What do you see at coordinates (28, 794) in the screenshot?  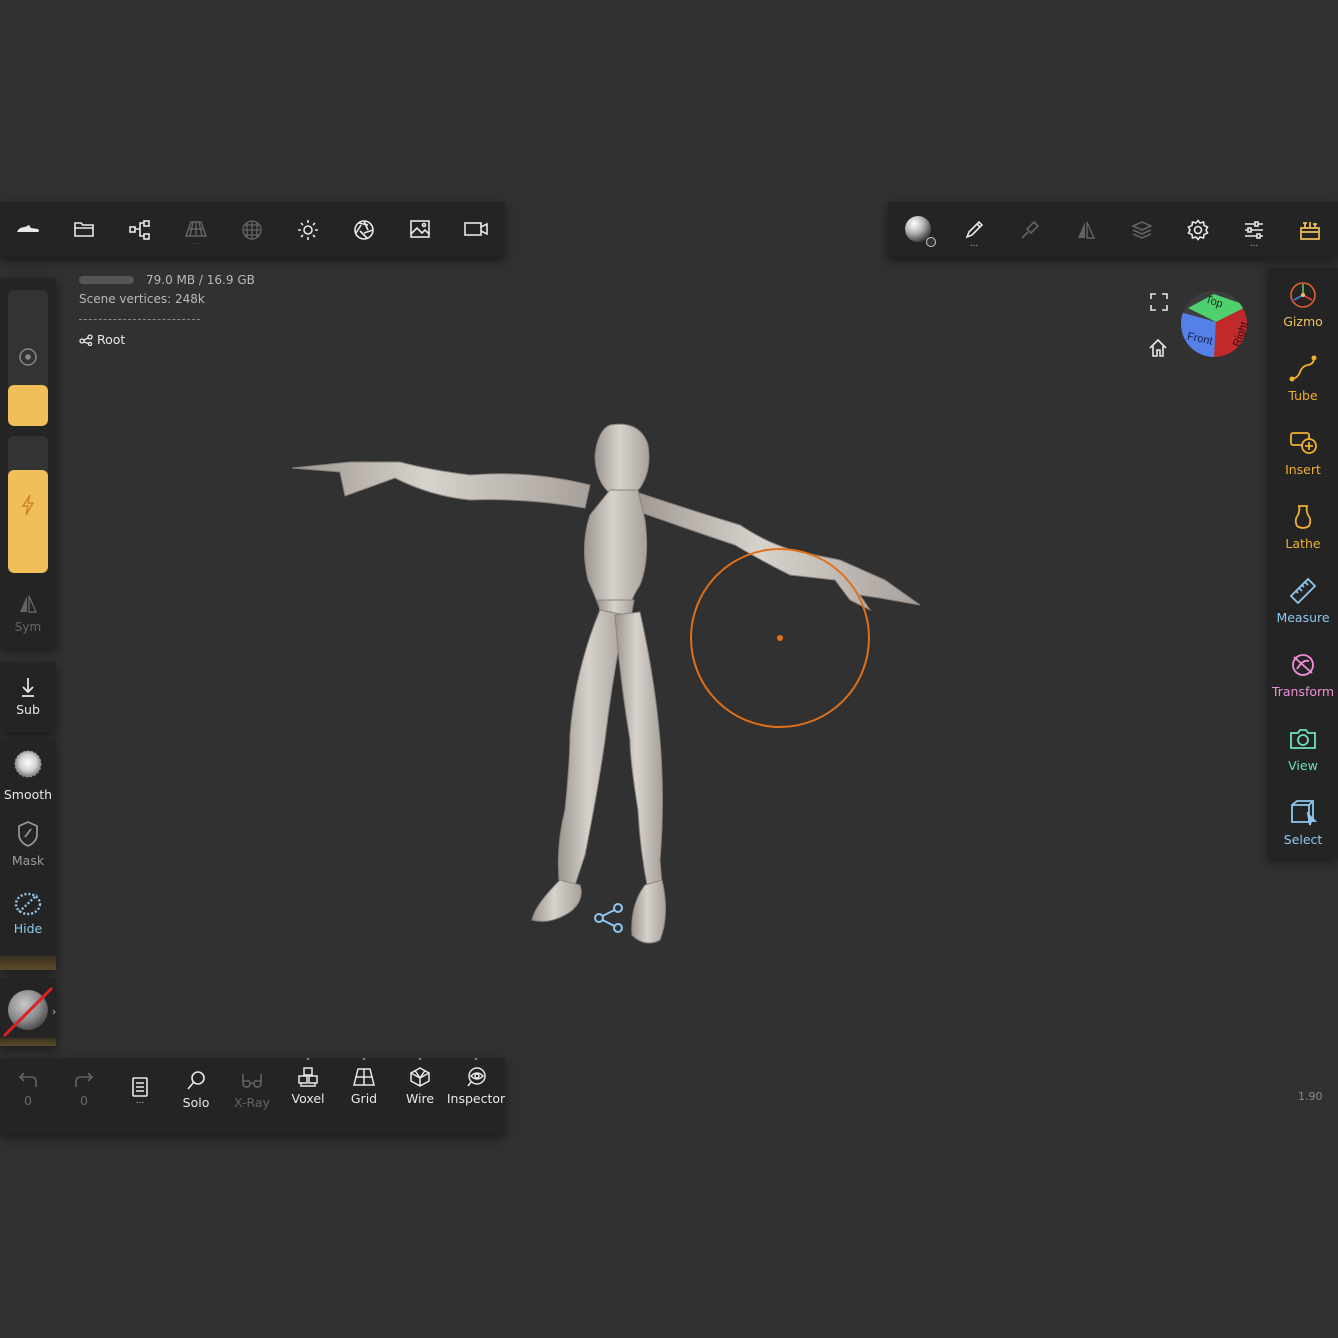 I see `smooth-label: Smooth` at bounding box center [28, 794].